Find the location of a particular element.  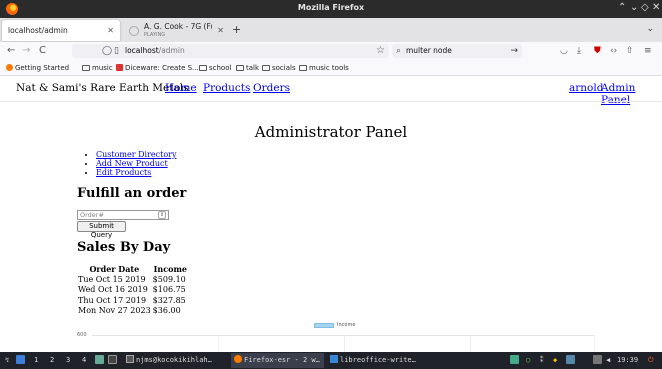

new-tab-icon: + is located at coordinates (236, 30).